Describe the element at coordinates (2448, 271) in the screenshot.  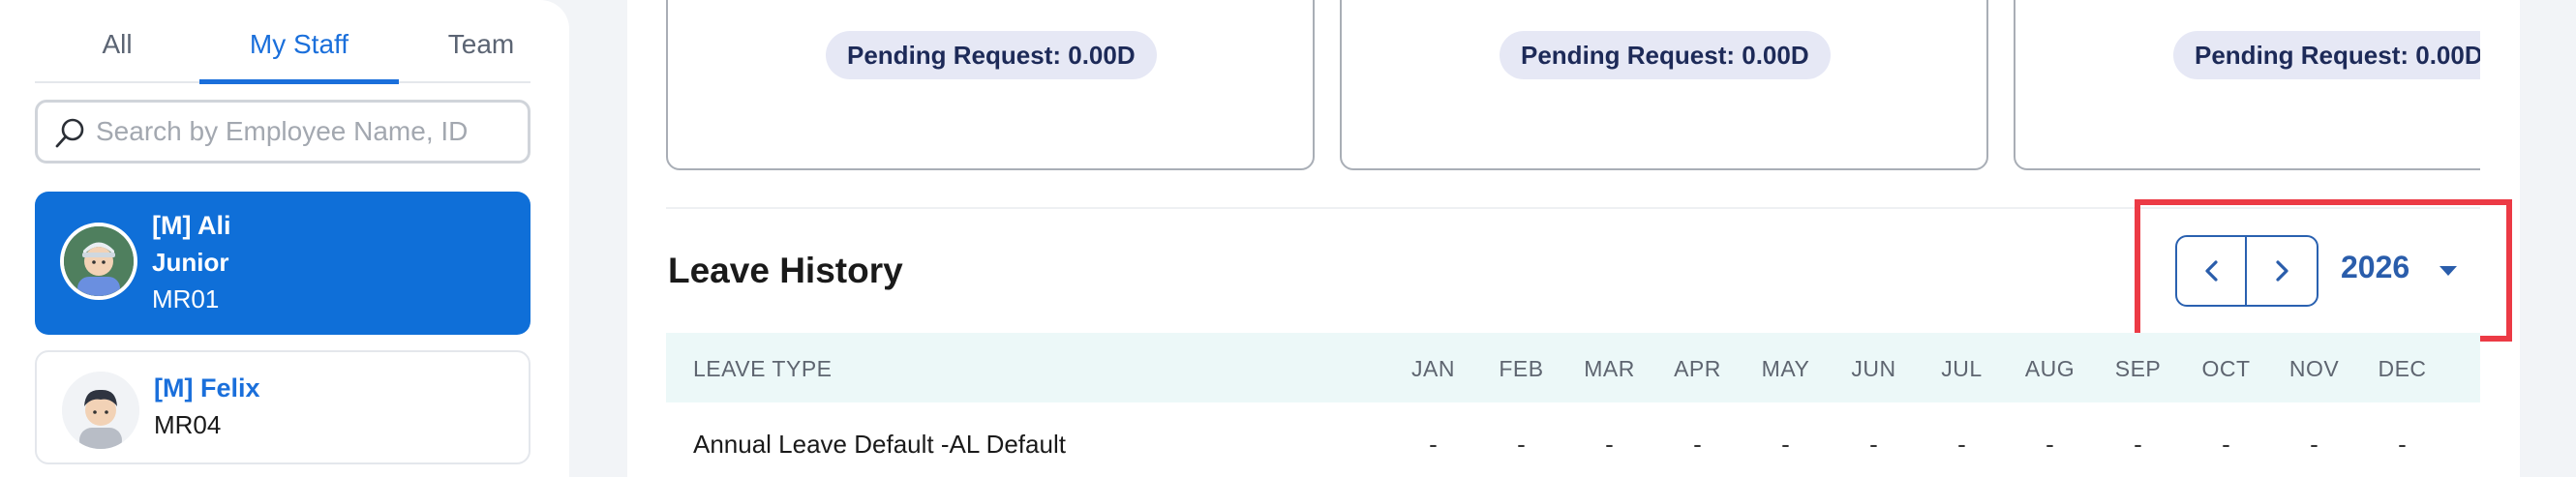
I see `chevron-down-icon` at that location.